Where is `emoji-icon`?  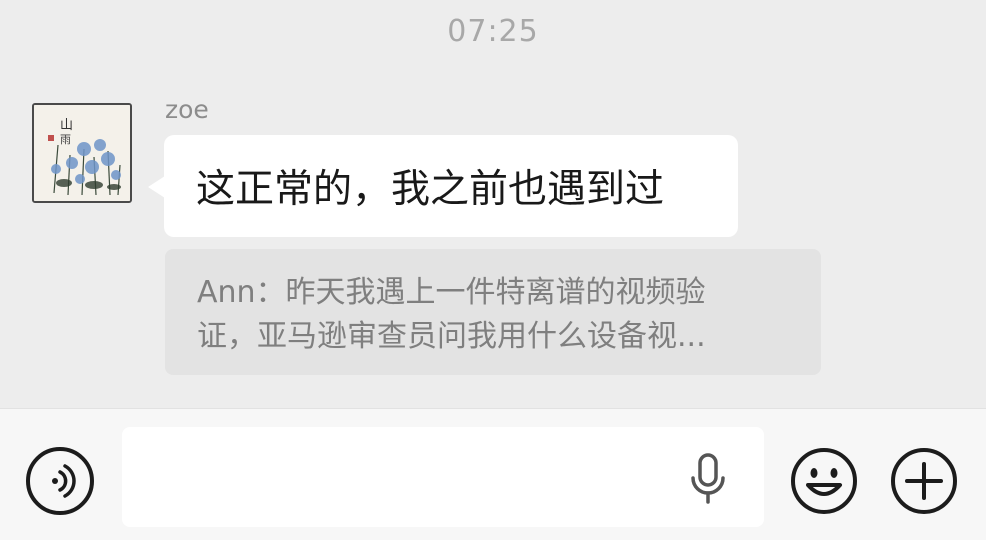 emoji-icon is located at coordinates (824, 481).